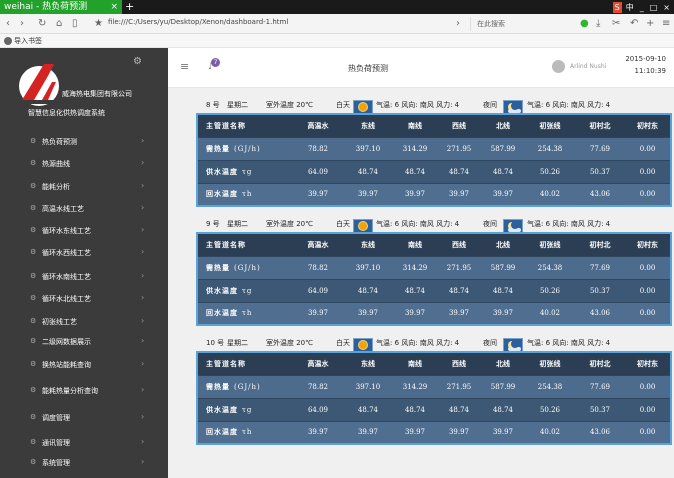 This screenshot has width=674, height=478. I want to click on back-icon: ‹, so click(8, 24).